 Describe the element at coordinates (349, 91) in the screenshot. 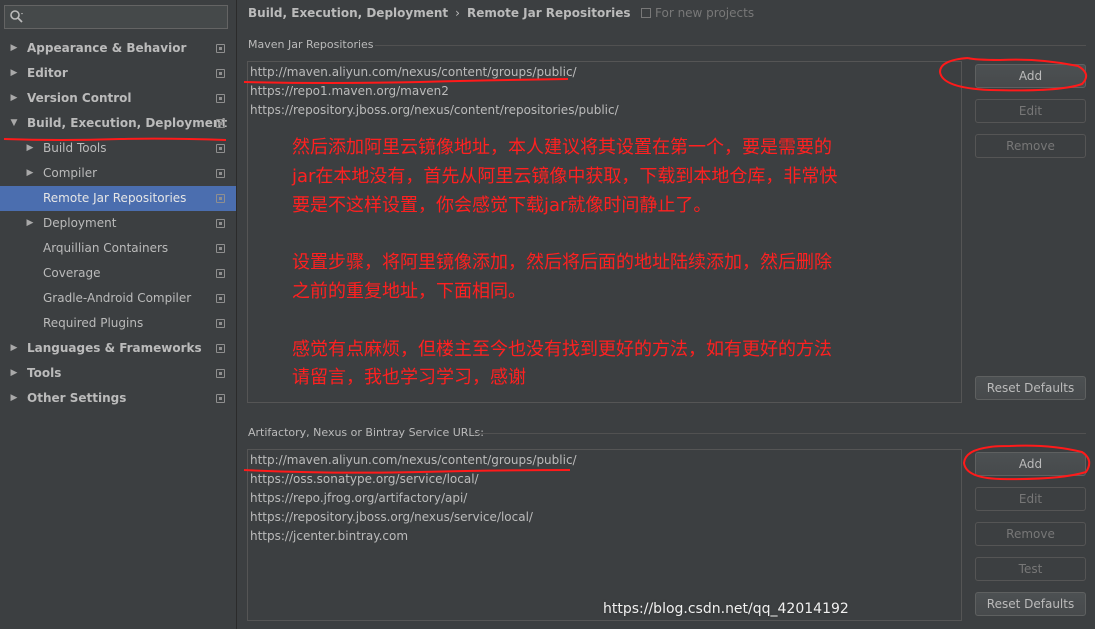

I see `maven-url-row: https://repo1.maven.org/maven2` at that location.